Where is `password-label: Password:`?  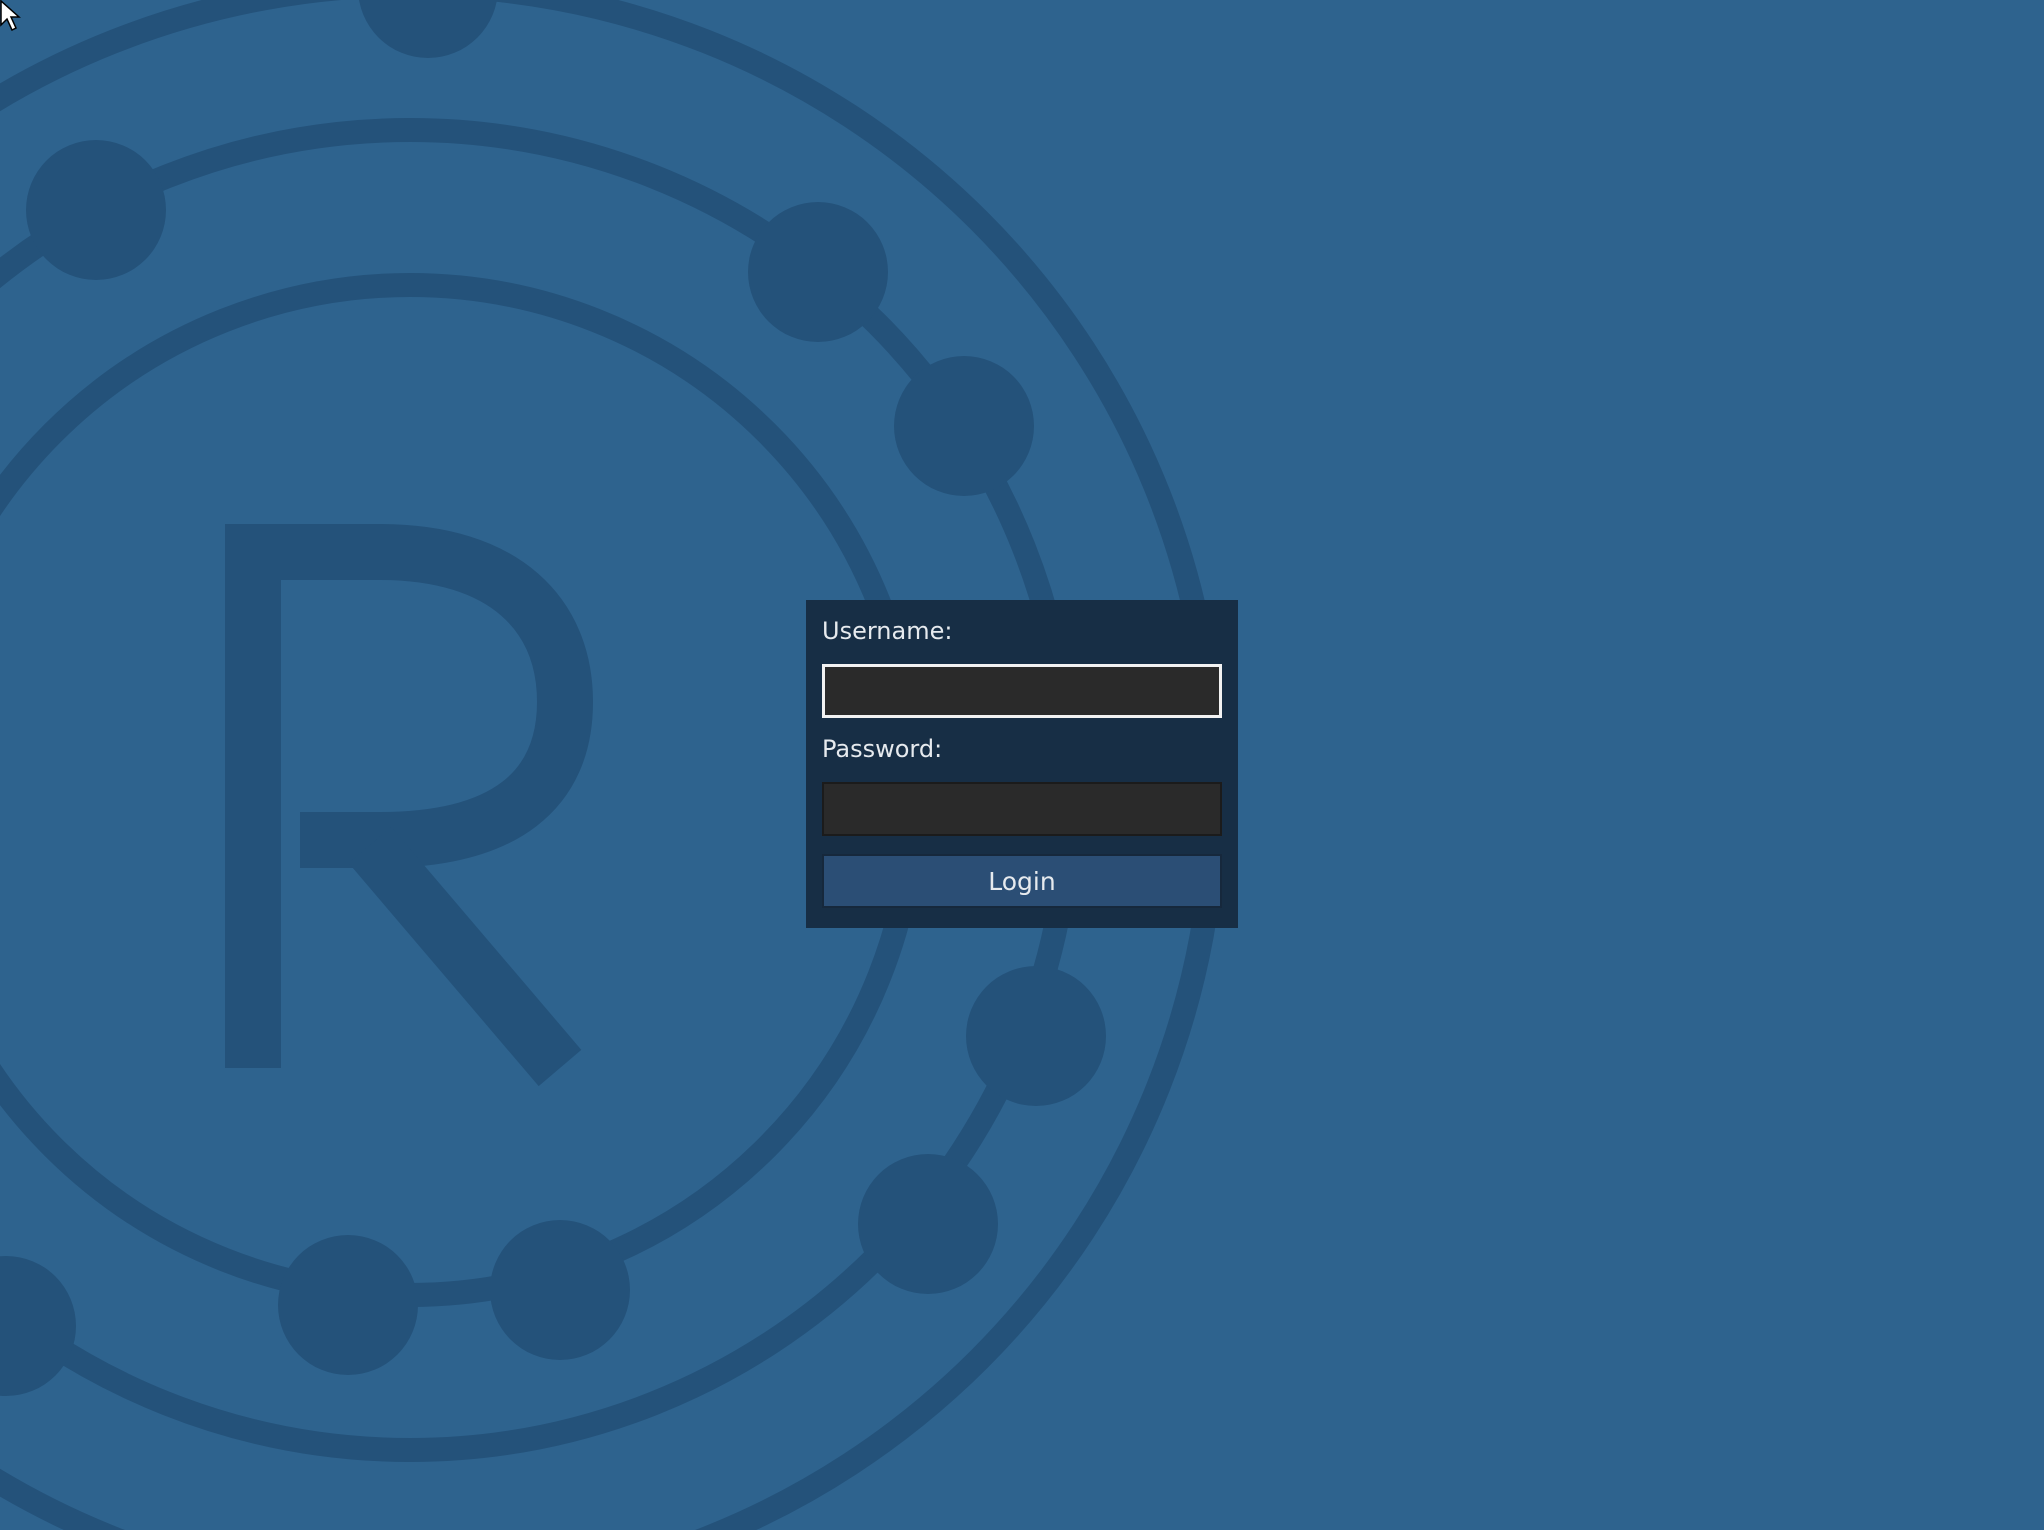
password-label: Password: is located at coordinates (882, 749).